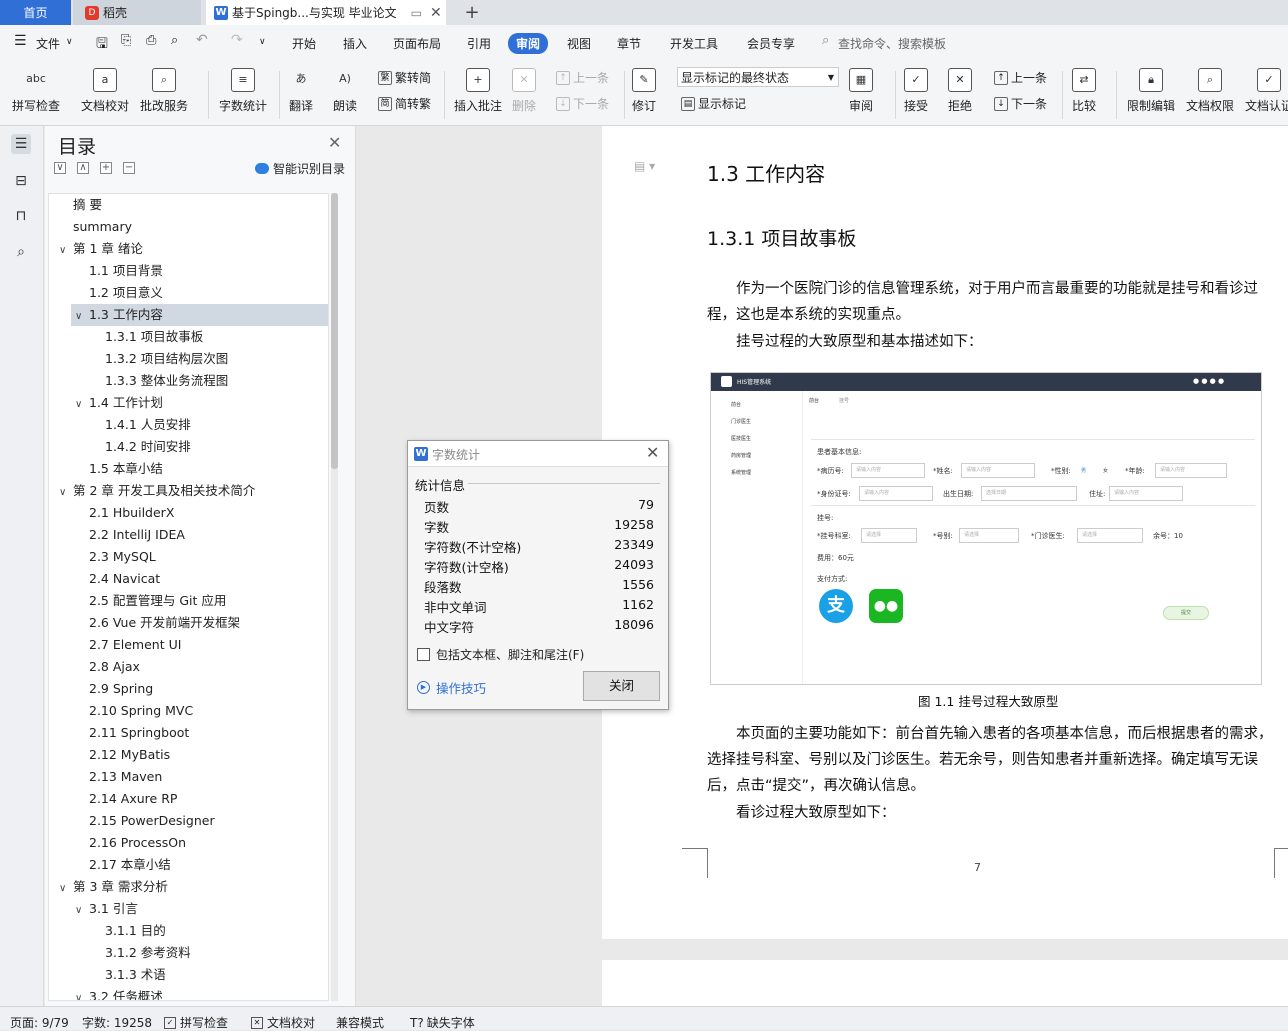  Describe the element at coordinates (105, 88) in the screenshot. I see `doc-proof-button: a 文档校对` at that location.